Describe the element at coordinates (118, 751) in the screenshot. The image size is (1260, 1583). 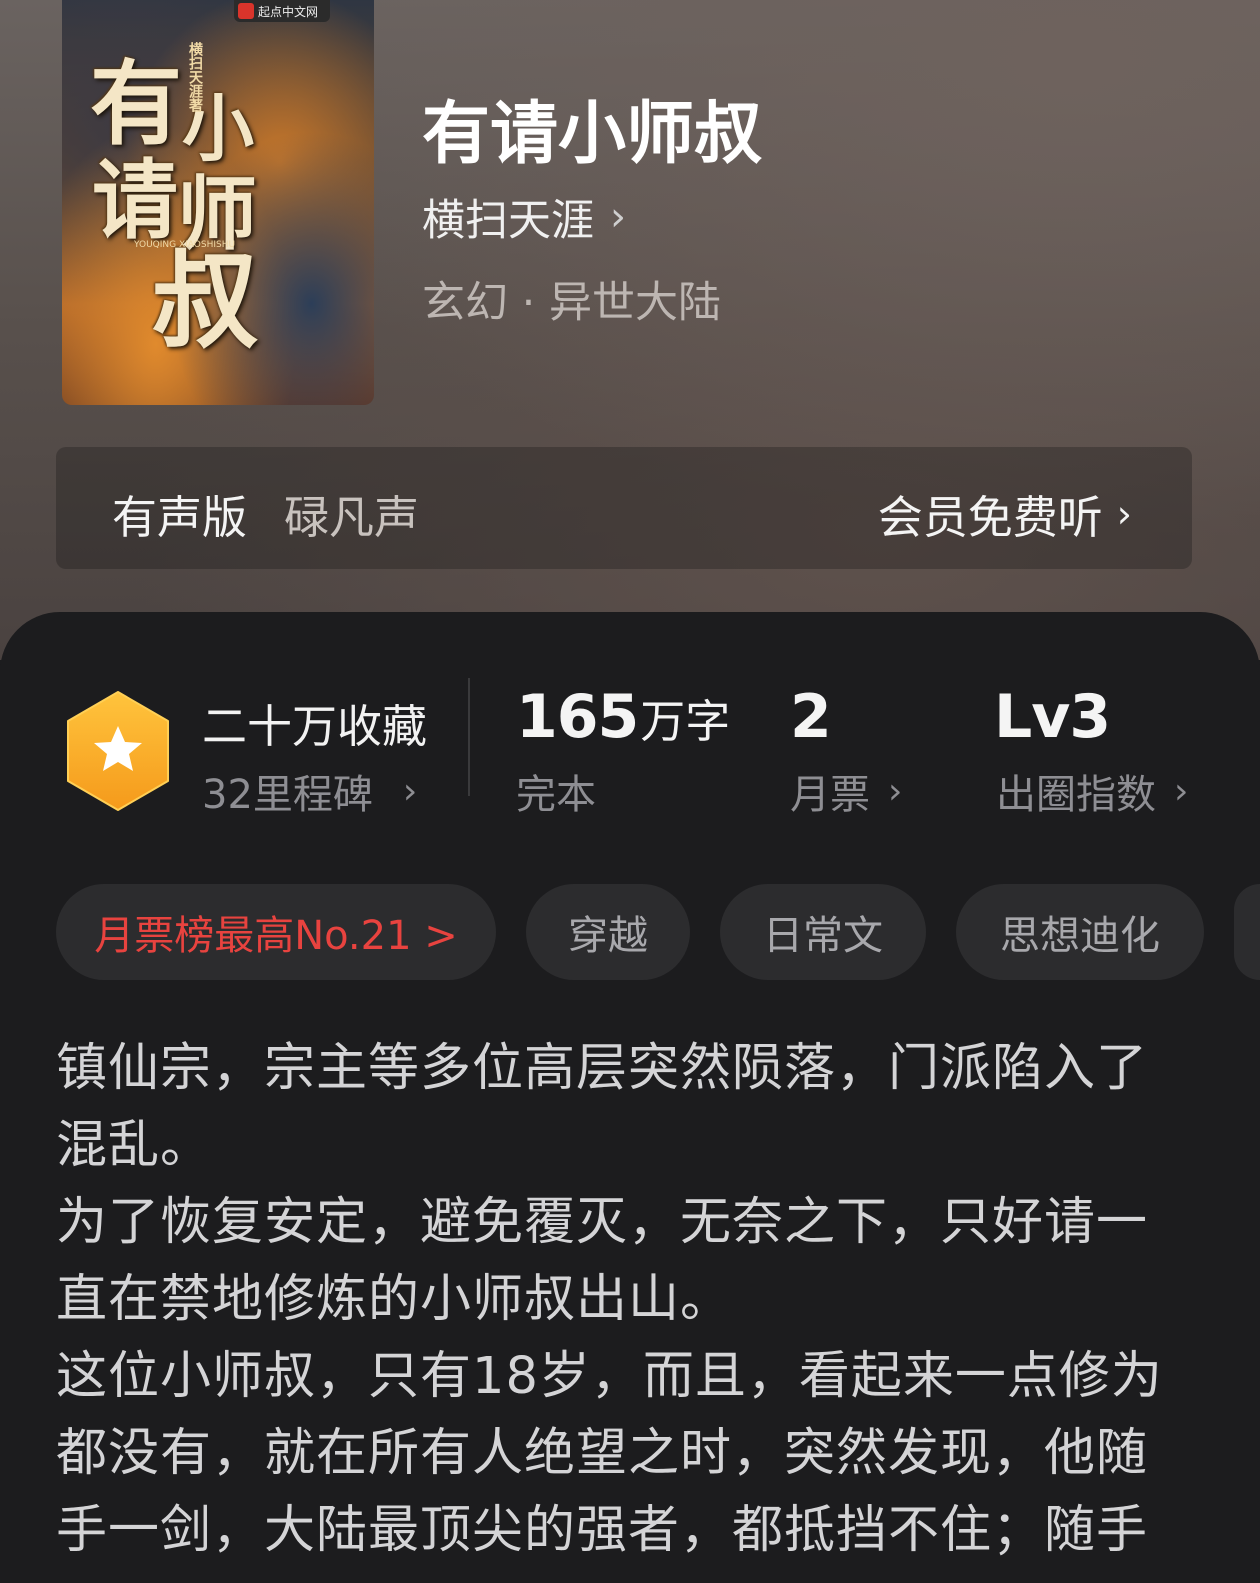
I see `collection-badge-icon` at that location.